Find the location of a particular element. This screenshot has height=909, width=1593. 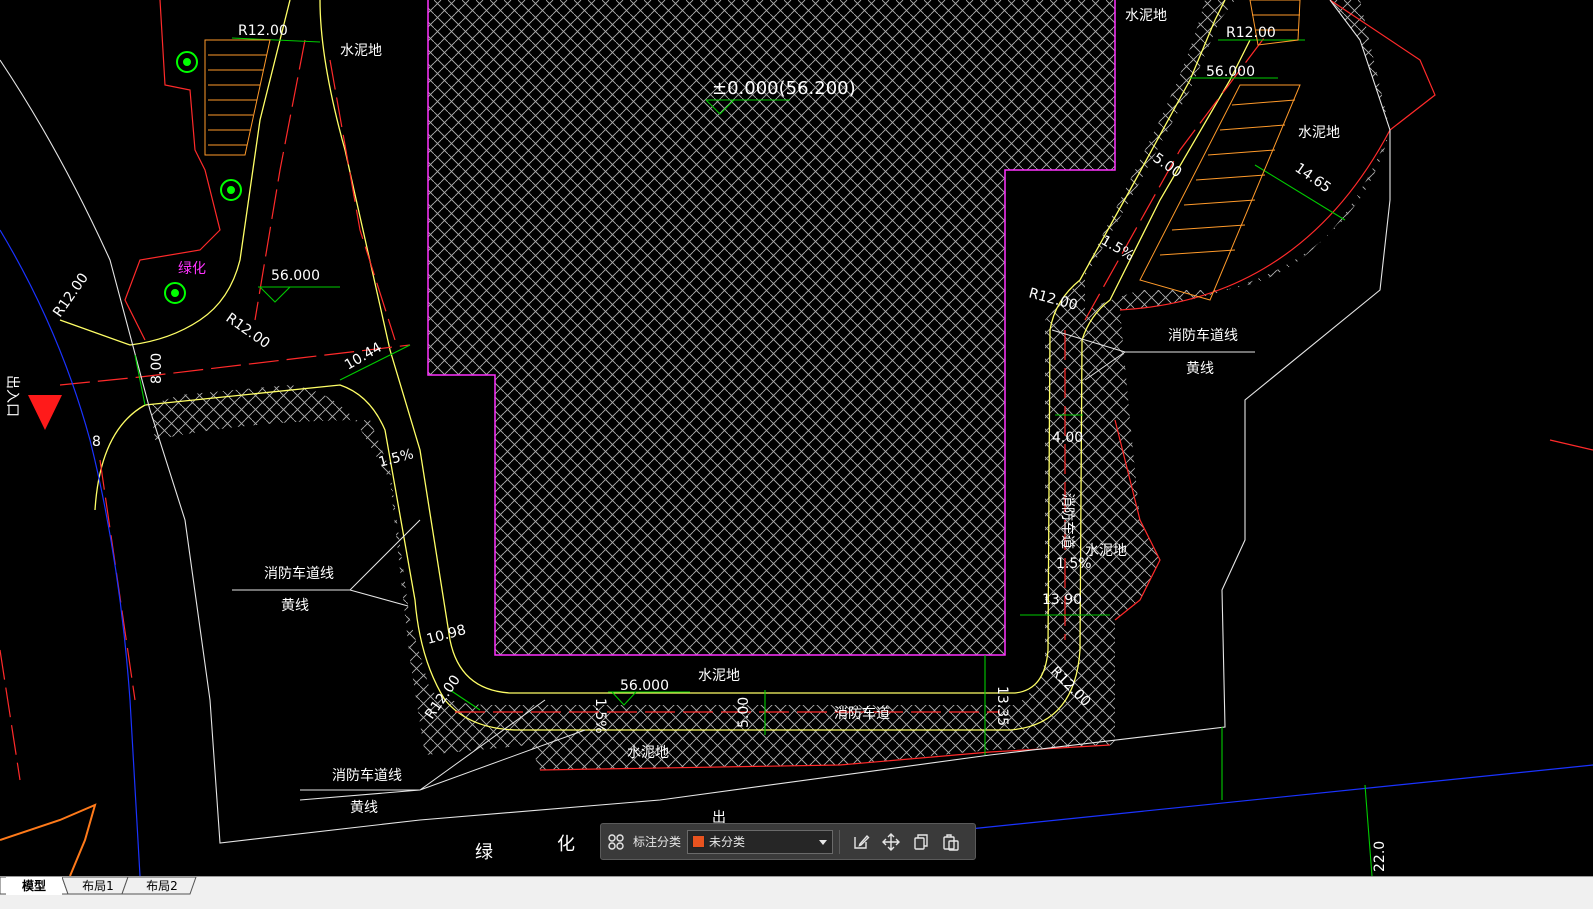

elevation-56-bottom: 56.000 is located at coordinates (644, 686).